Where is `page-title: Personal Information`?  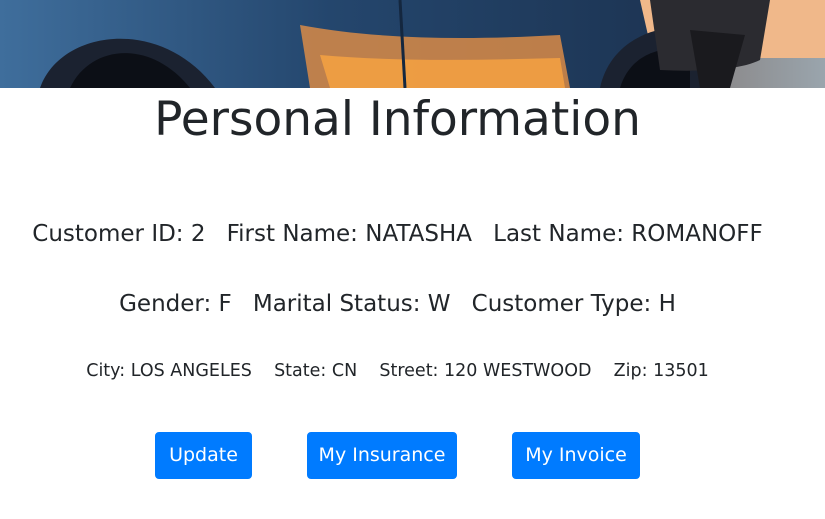 page-title: Personal Information is located at coordinates (397, 119).